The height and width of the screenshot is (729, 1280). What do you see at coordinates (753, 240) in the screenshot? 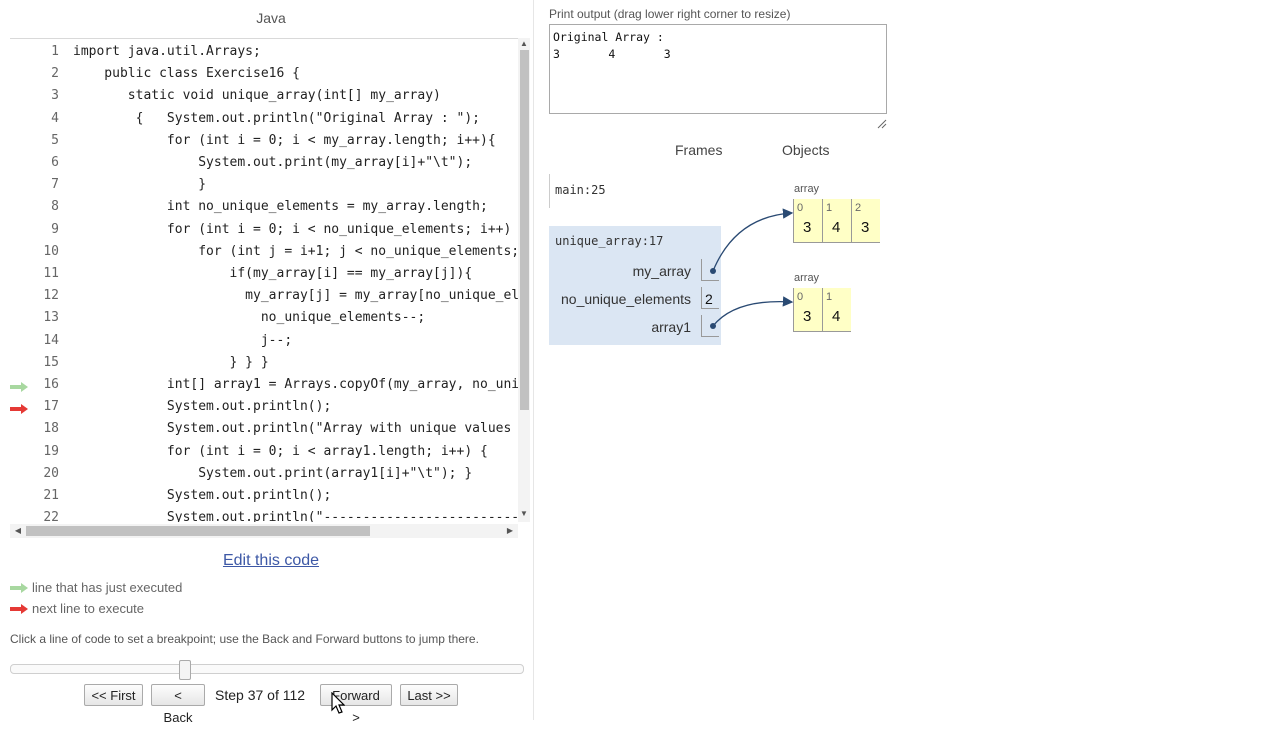
I see `pointer-arrow-my-array` at bounding box center [753, 240].